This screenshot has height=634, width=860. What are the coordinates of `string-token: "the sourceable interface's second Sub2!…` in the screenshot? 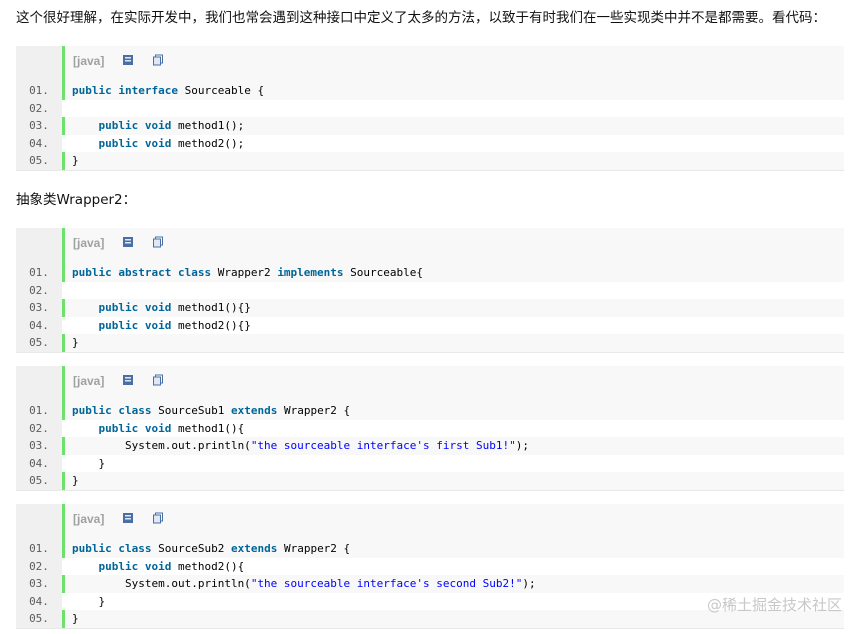 It's located at (386, 583).